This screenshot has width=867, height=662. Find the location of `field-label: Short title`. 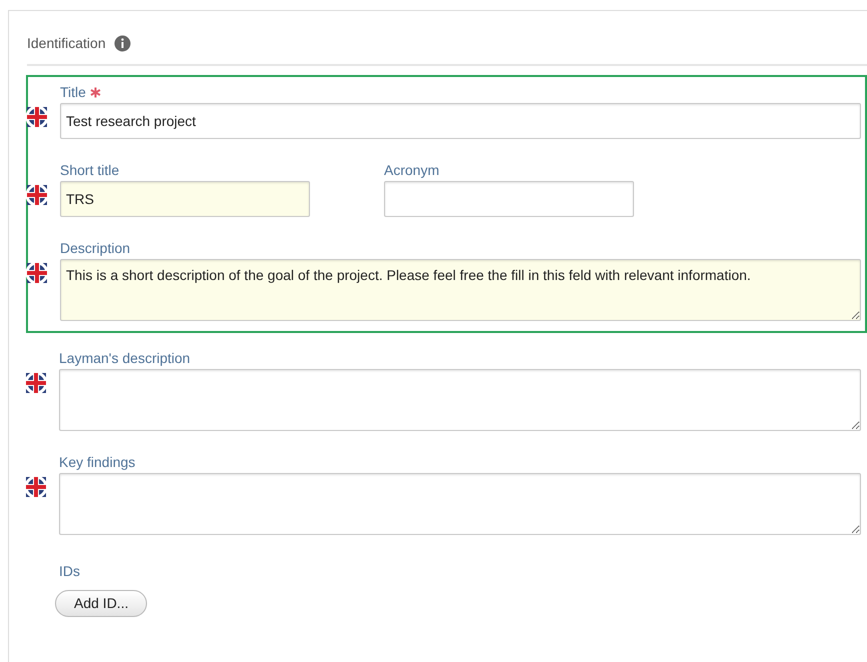

field-label: Short title is located at coordinates (90, 170).